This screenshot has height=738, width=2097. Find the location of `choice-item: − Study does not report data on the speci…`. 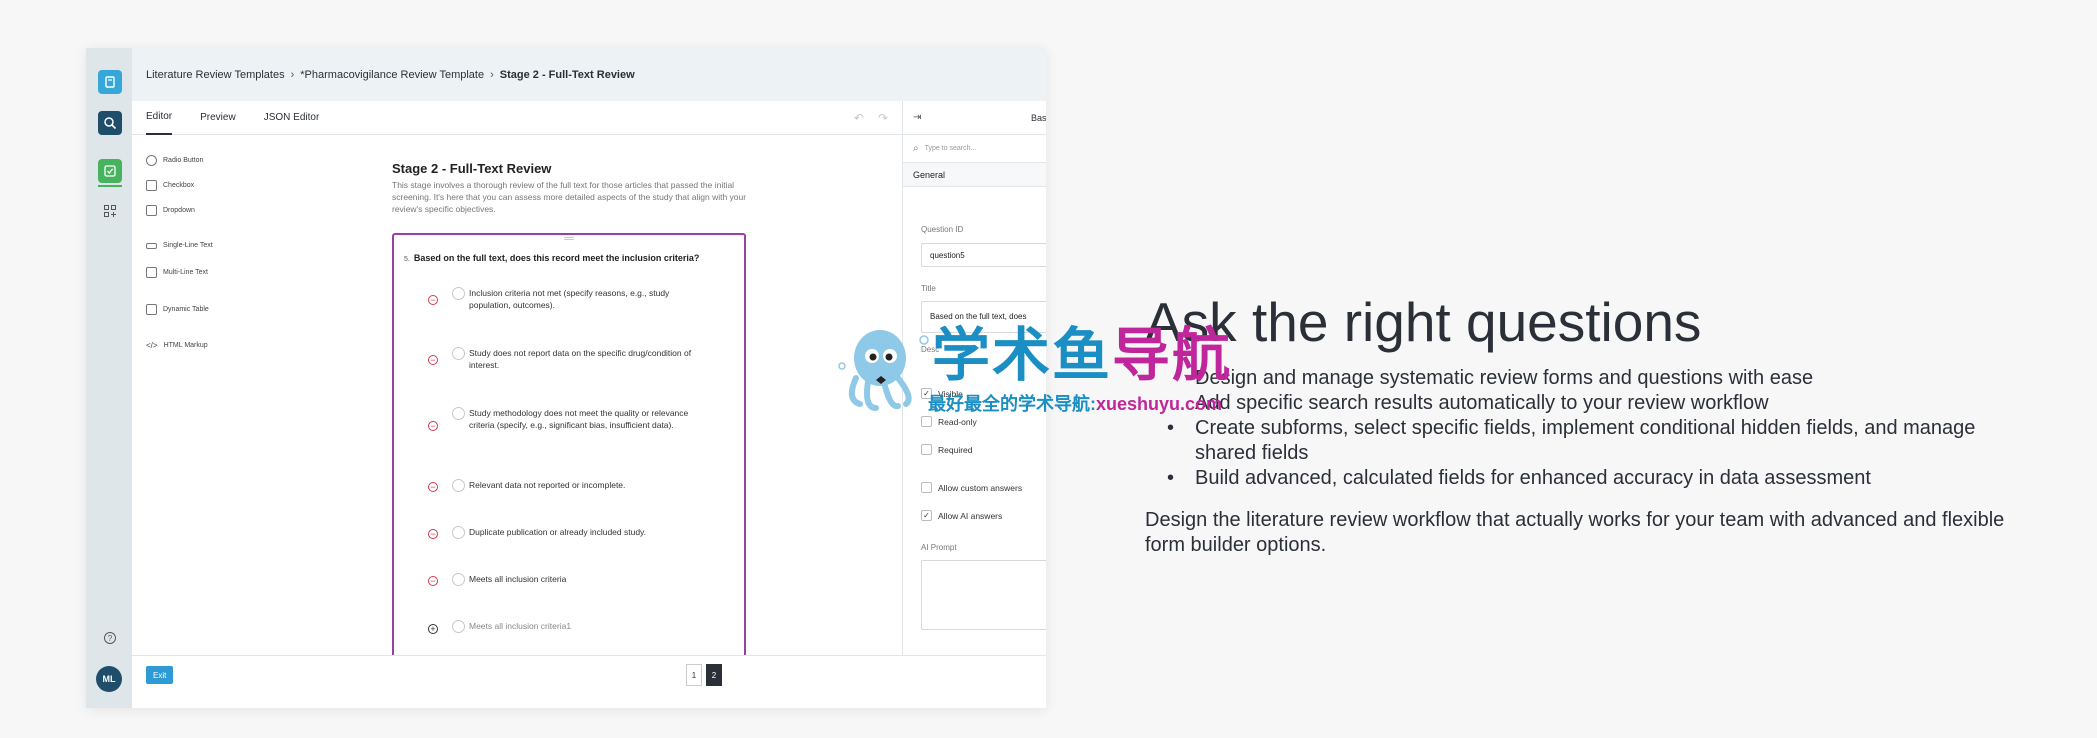

choice-item: − Study does not report data on the speci… is located at coordinates (563, 359).